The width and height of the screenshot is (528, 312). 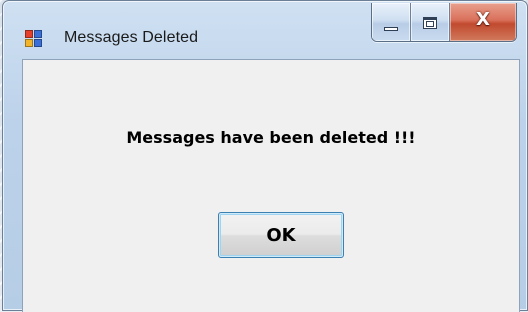 I want to click on ok-button: OK, so click(x=281, y=235).